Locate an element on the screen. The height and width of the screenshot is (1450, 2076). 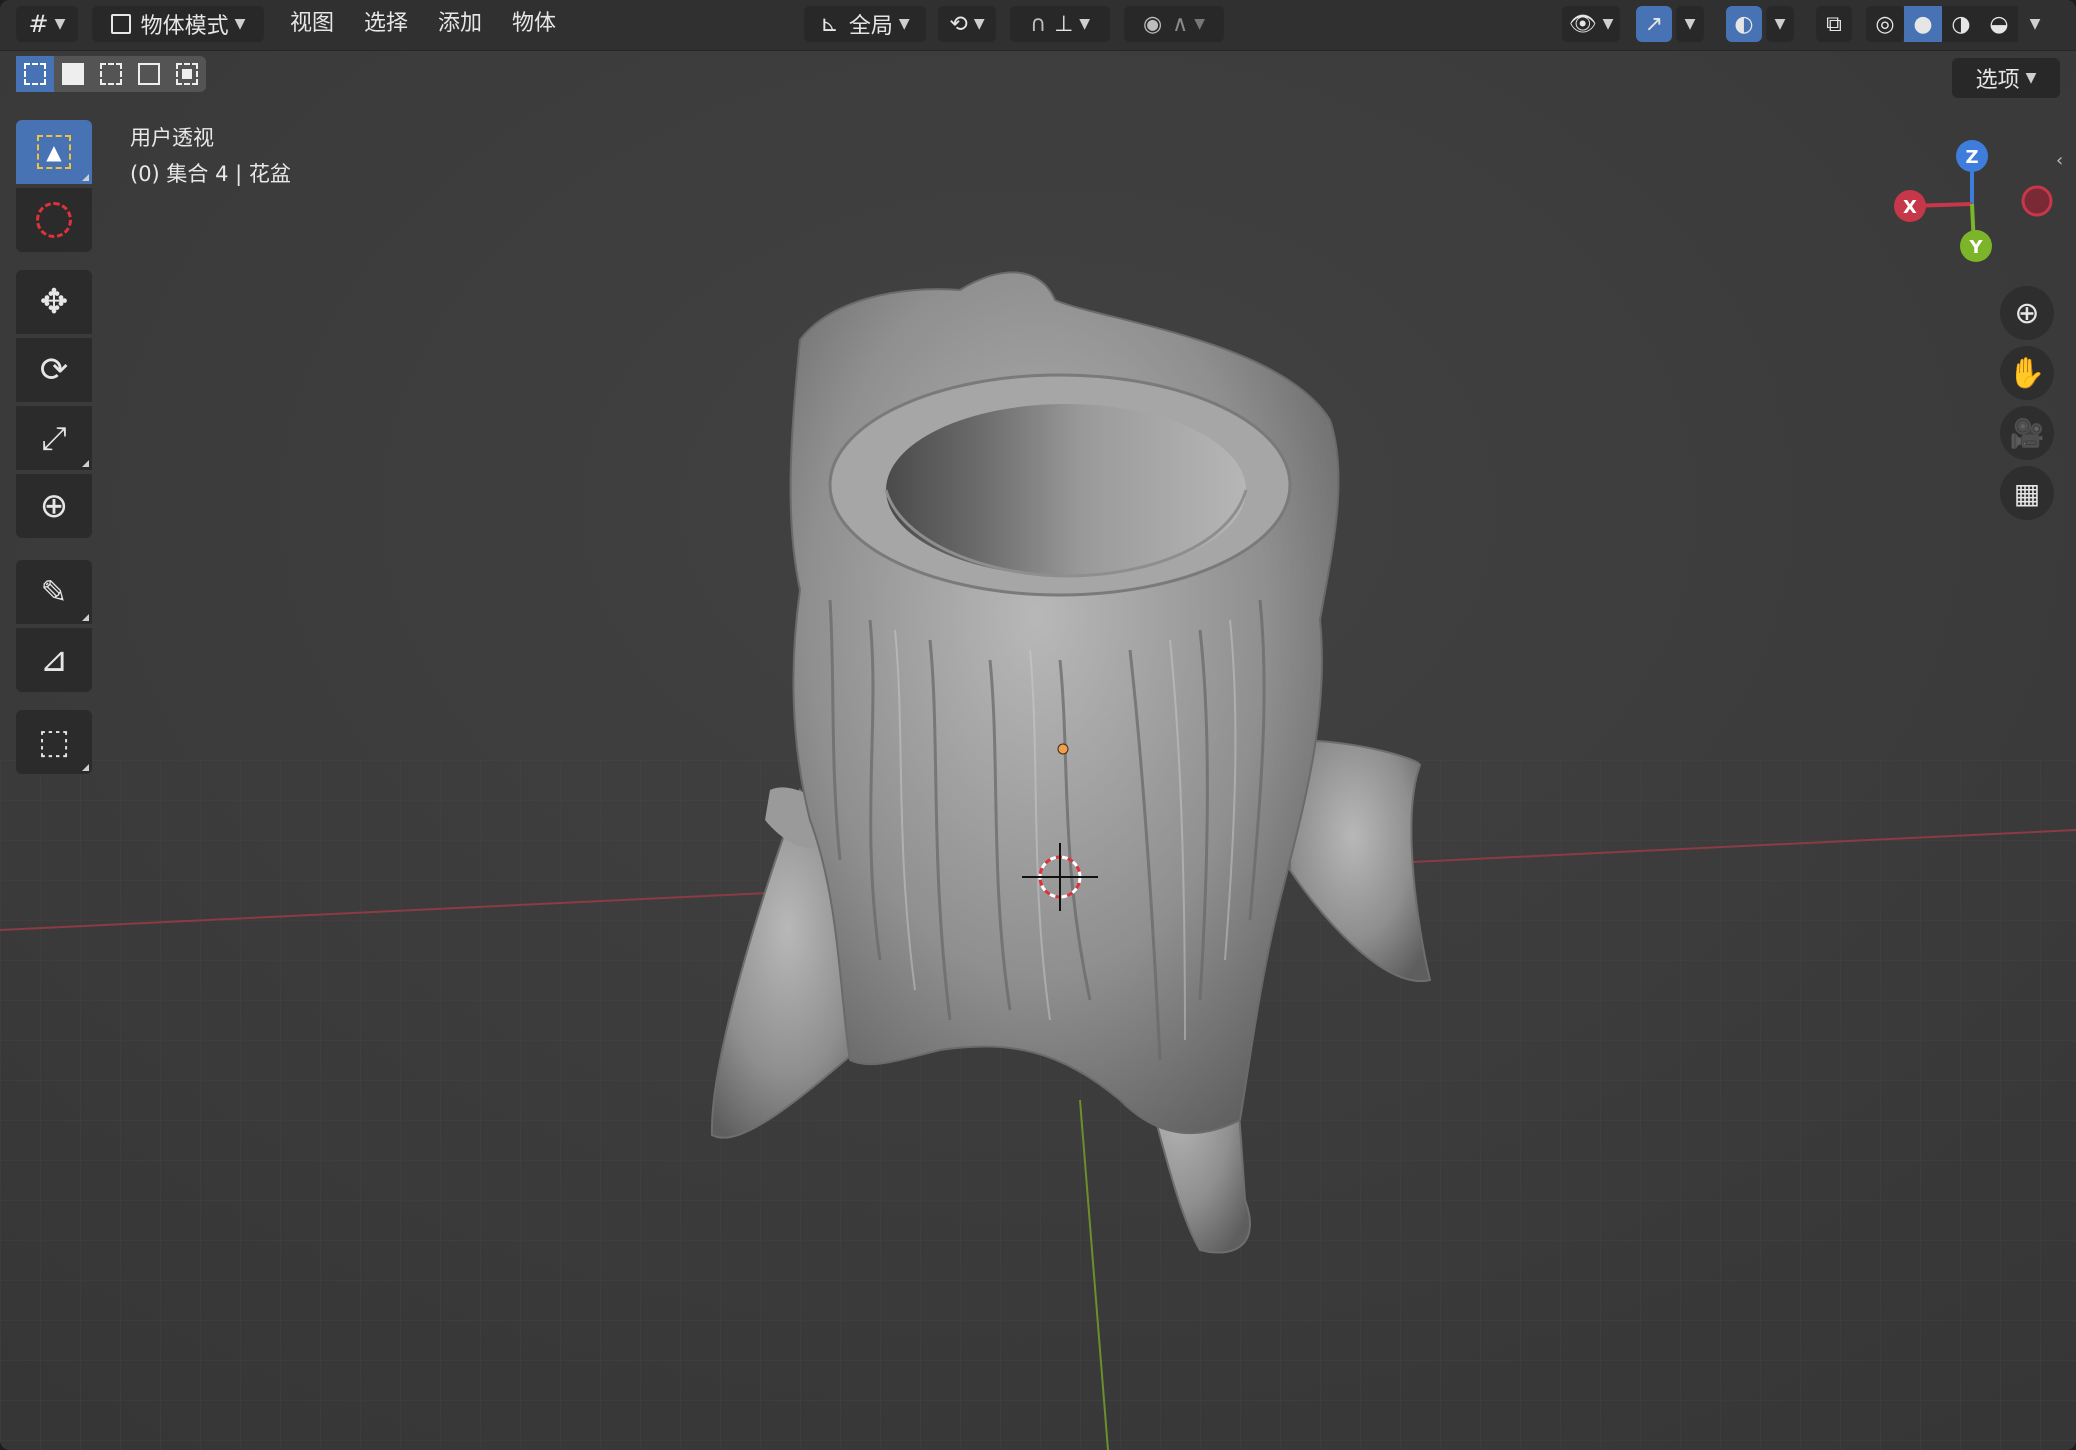
mode-label: 物体模式 is located at coordinates (184, 26).